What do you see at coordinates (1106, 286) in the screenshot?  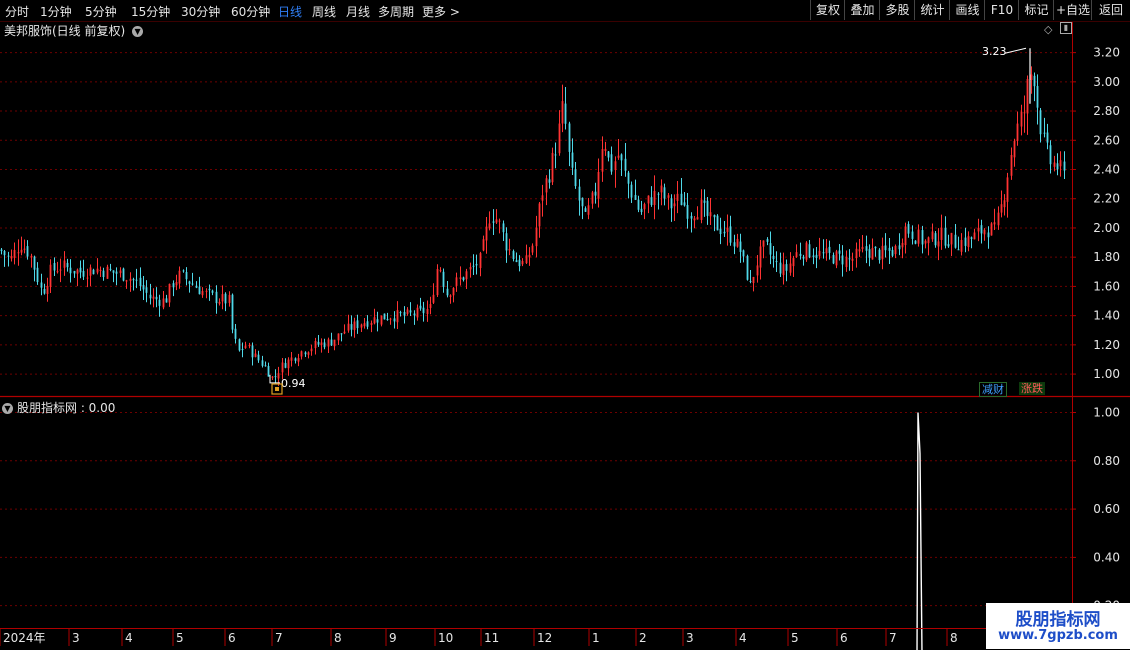 I see `y-tick-label: 1.60` at bounding box center [1106, 286].